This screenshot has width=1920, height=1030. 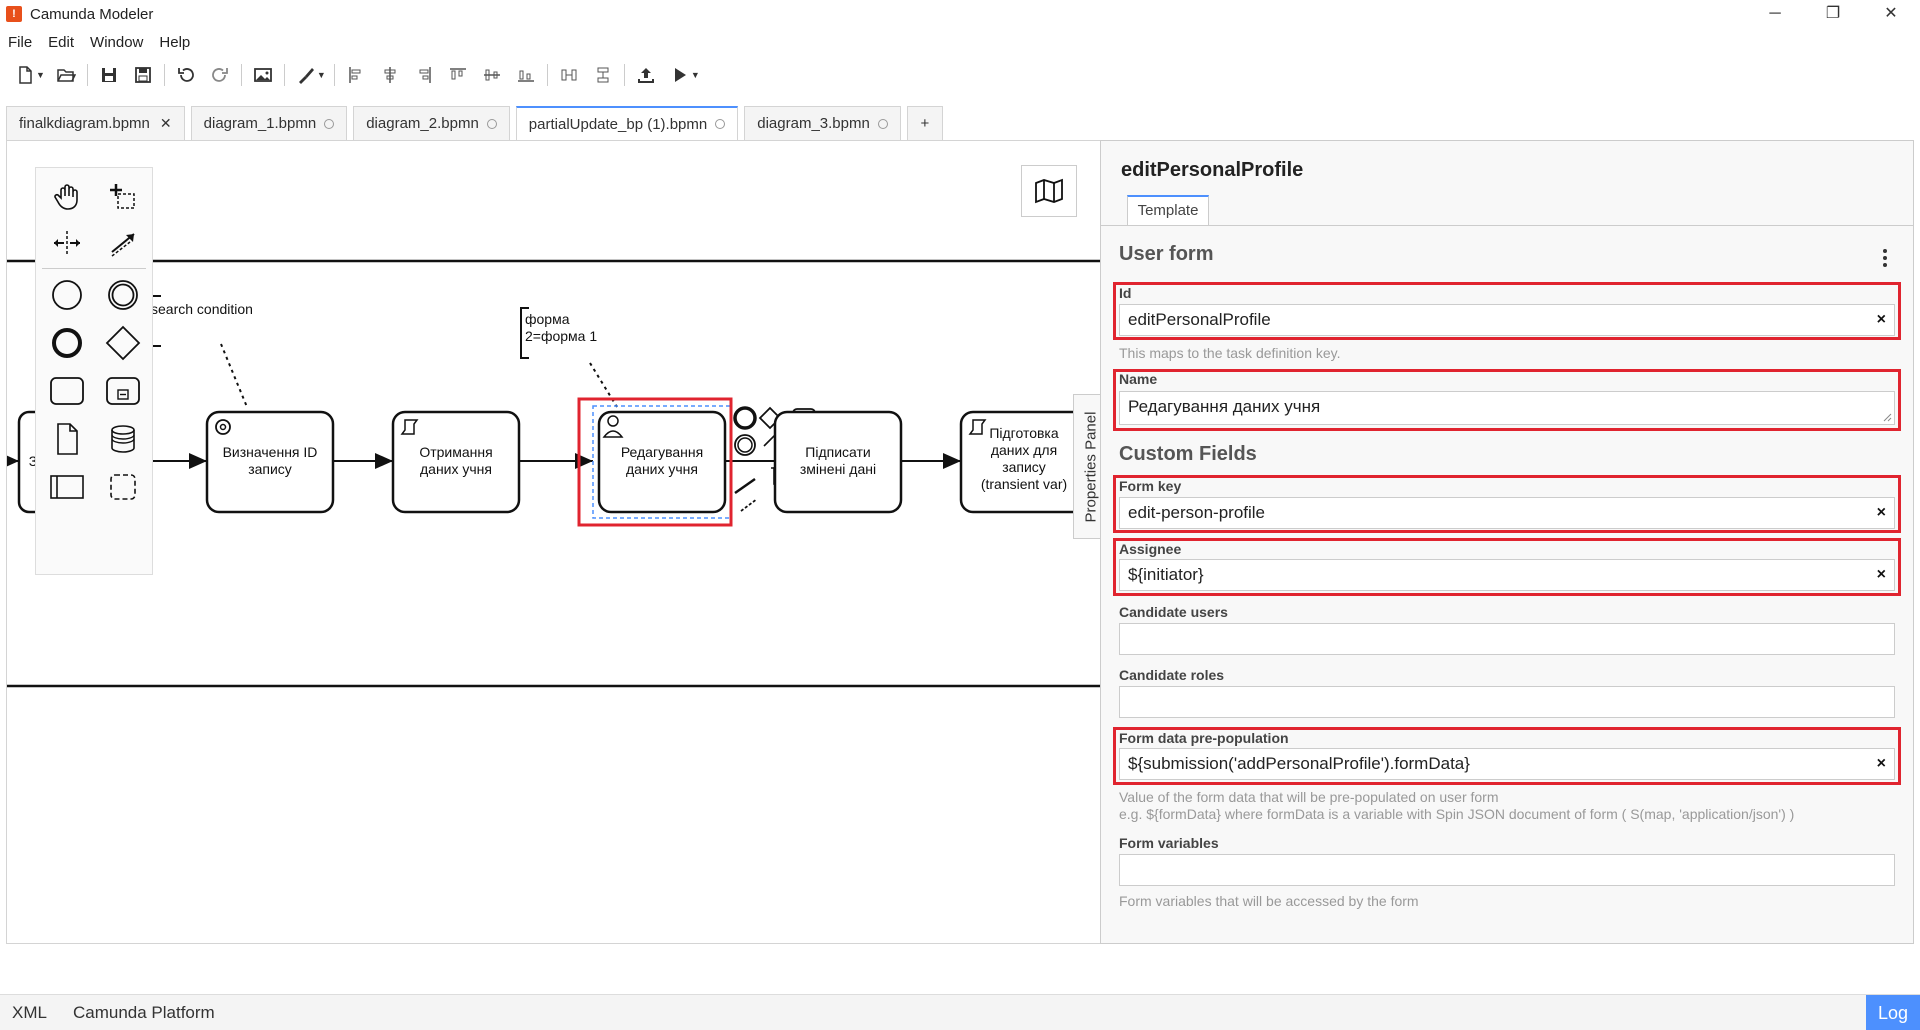 I want to click on task-icon, so click(x=67, y=391).